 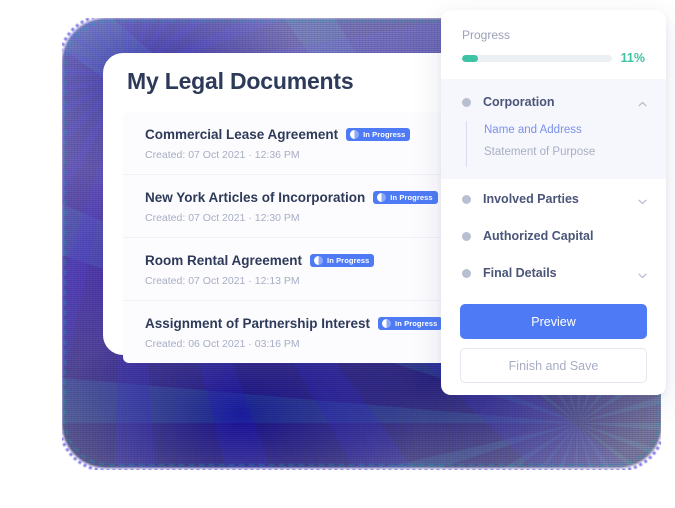 I want to click on progress-percent-label: 11%, so click(x=632, y=58).